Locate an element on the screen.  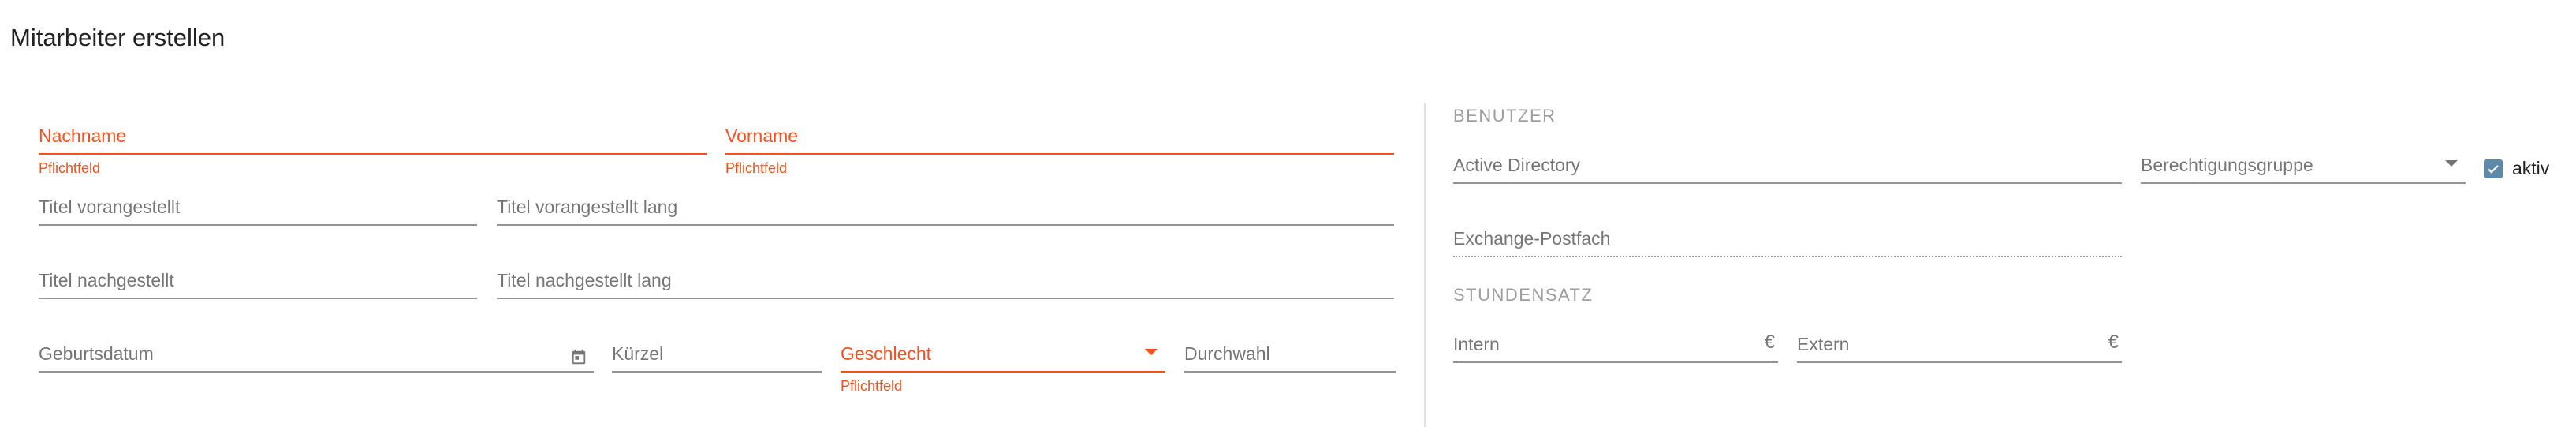
titel-nachgestellt-field: Titel nachgestellt is located at coordinates (258, 275).